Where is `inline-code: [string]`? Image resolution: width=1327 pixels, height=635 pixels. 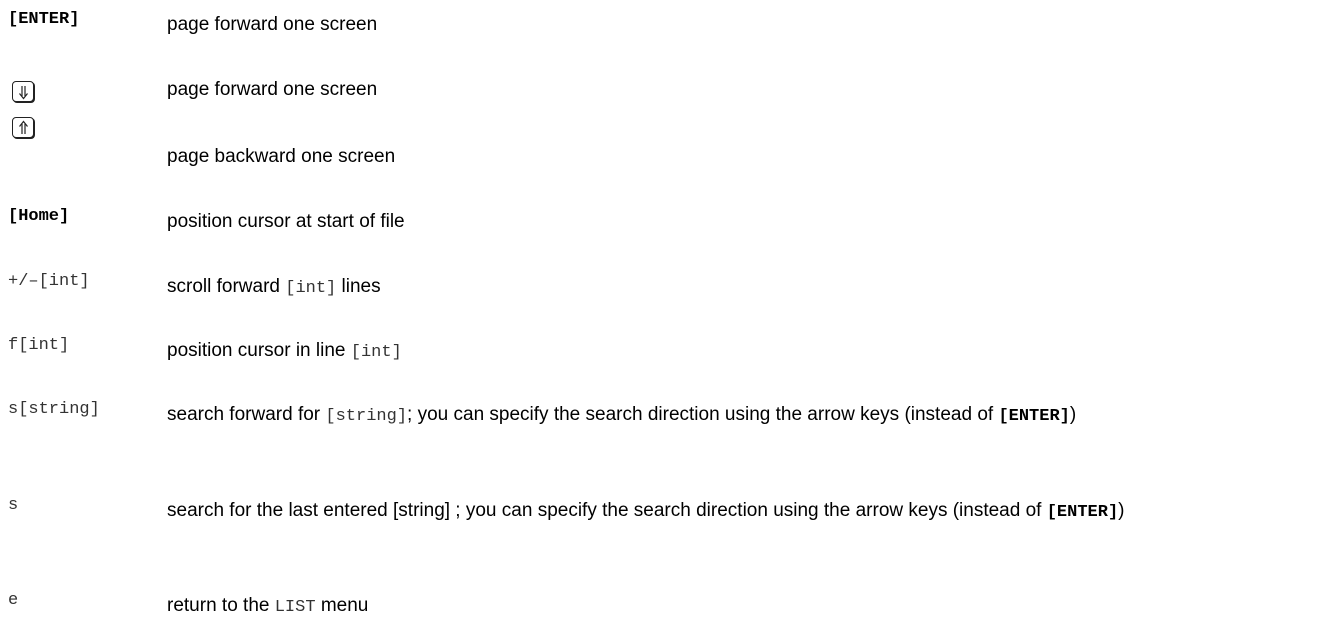 inline-code: [string] is located at coordinates (366, 416).